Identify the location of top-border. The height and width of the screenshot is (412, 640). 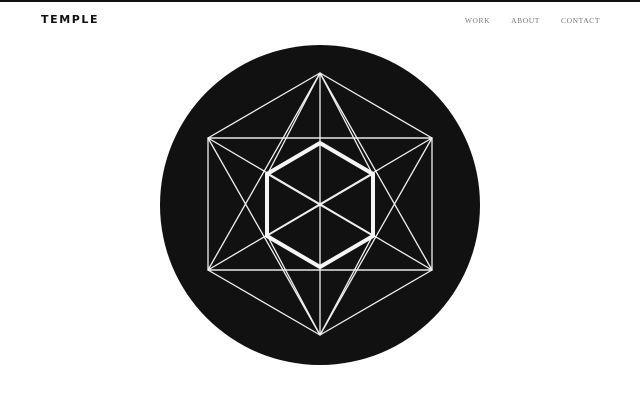
(320, 1).